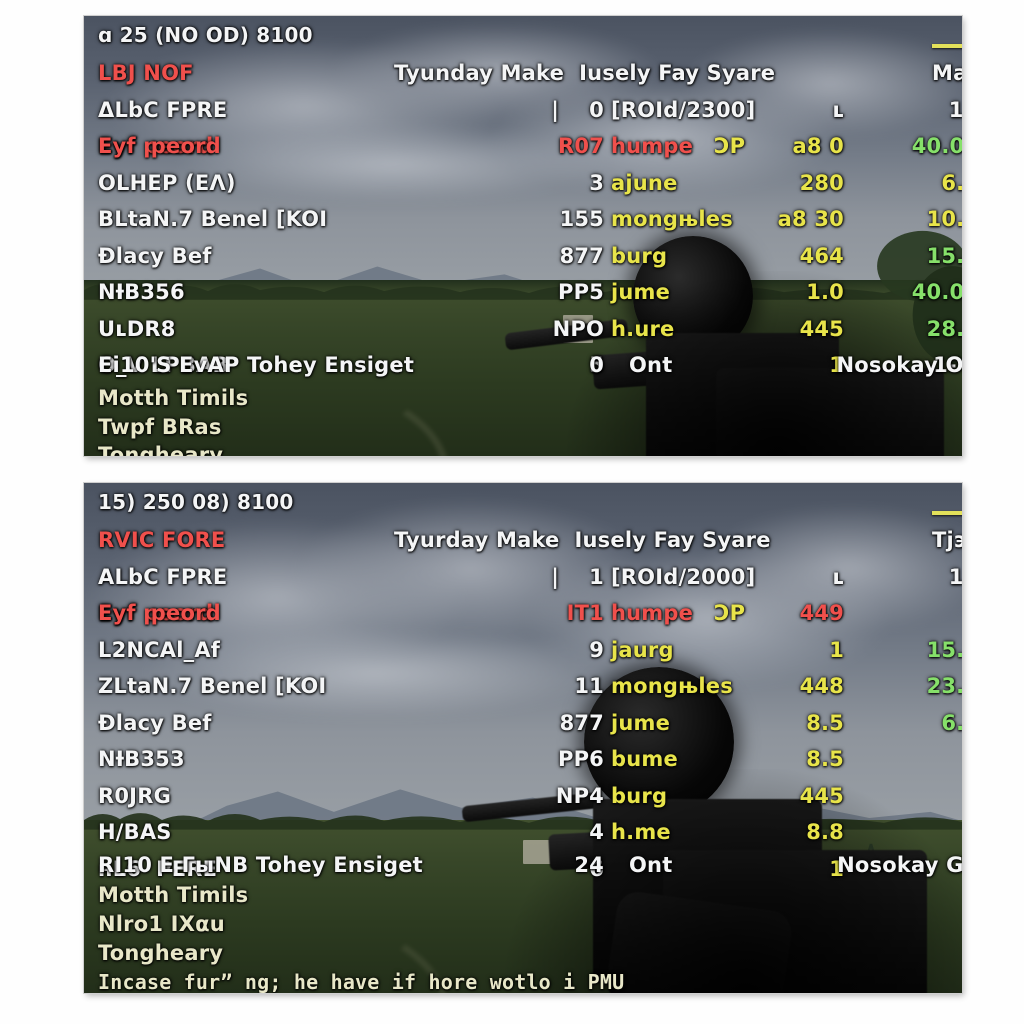 The image size is (1024, 1024). What do you see at coordinates (643, 328) in the screenshot?
I see `row-iusely: h.ure` at bounding box center [643, 328].